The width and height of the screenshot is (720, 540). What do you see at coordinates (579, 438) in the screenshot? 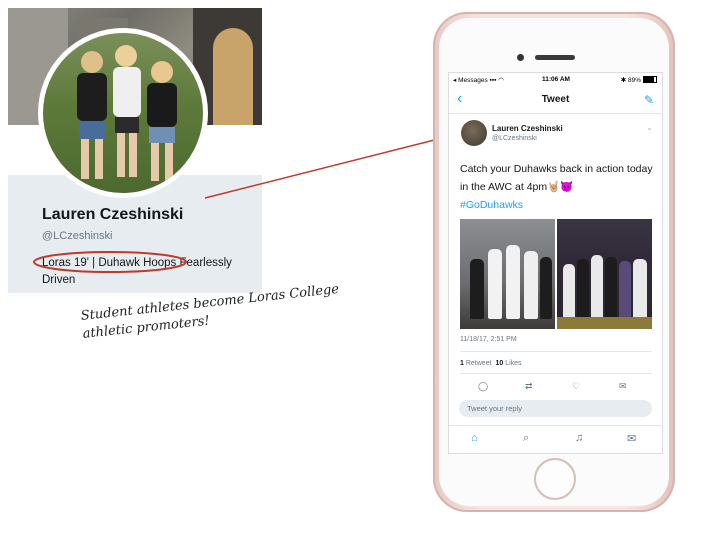
I see `notifications-icon: ♫` at bounding box center [579, 438].